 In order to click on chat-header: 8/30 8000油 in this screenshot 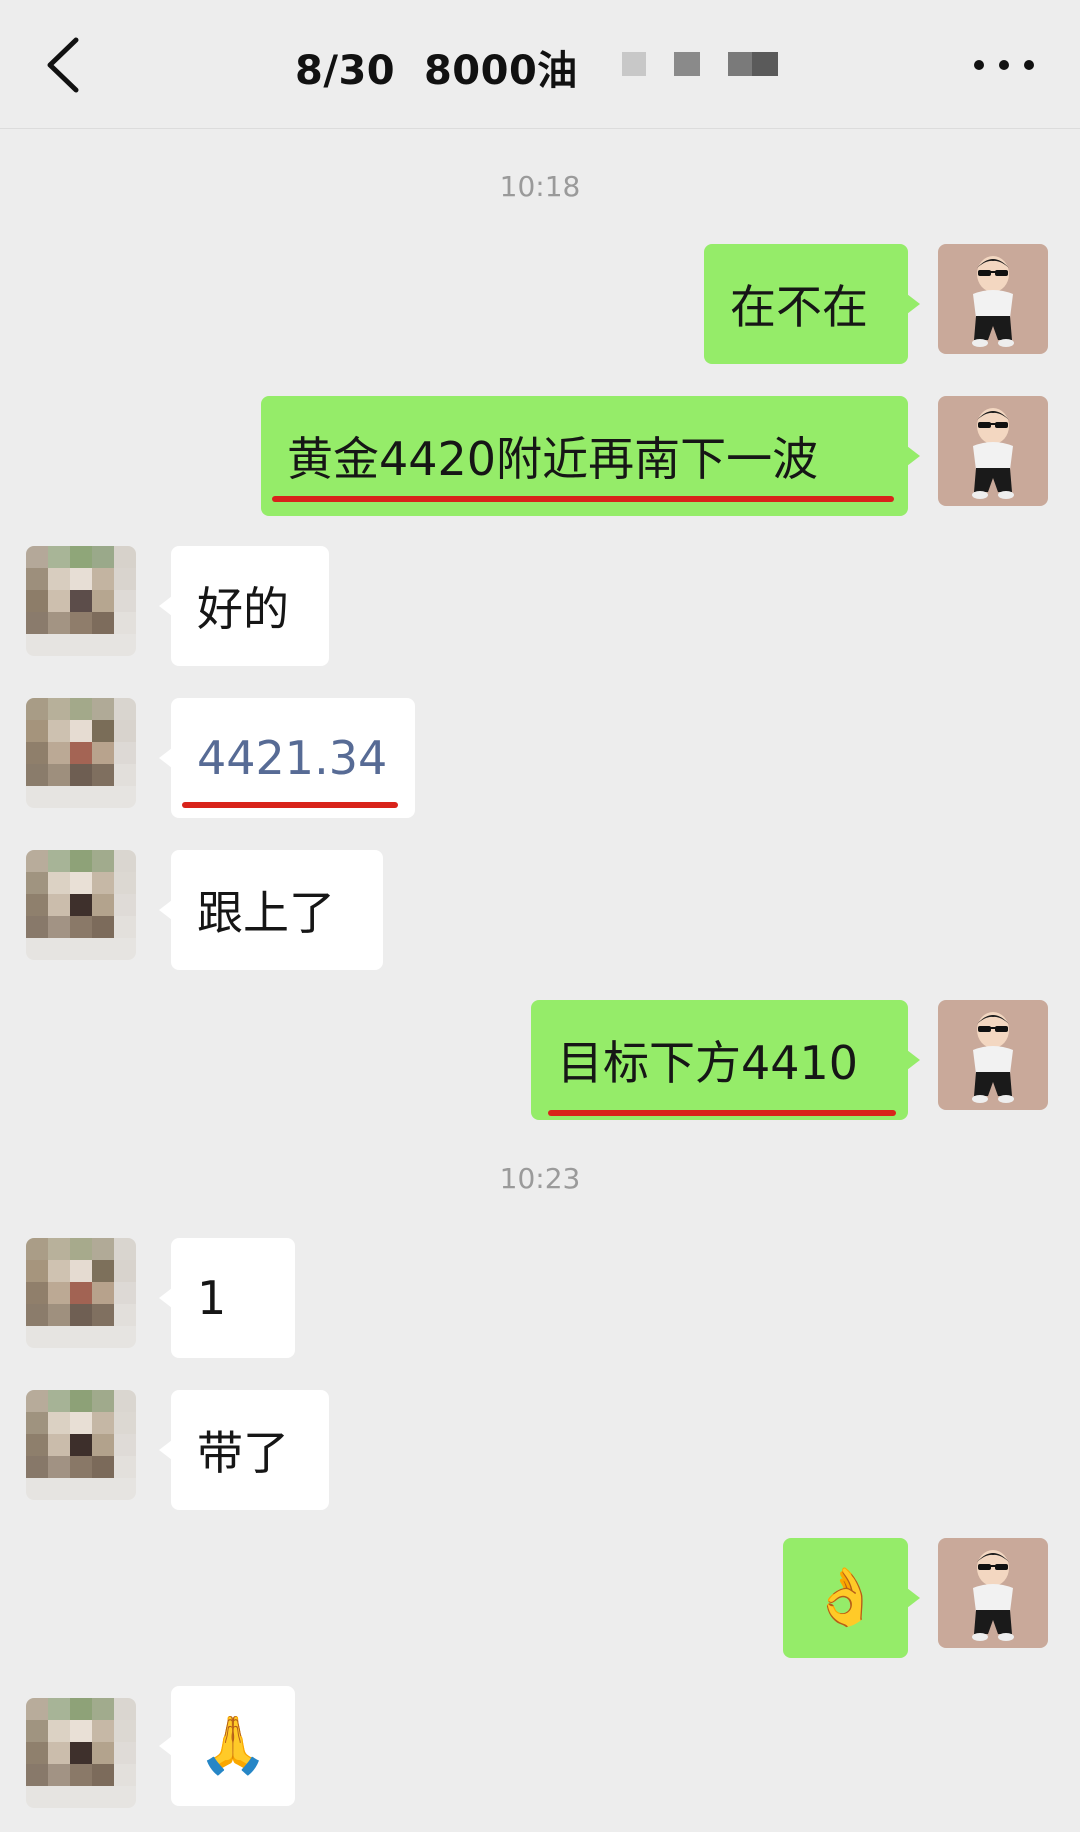, I will do `click(540, 64)`.